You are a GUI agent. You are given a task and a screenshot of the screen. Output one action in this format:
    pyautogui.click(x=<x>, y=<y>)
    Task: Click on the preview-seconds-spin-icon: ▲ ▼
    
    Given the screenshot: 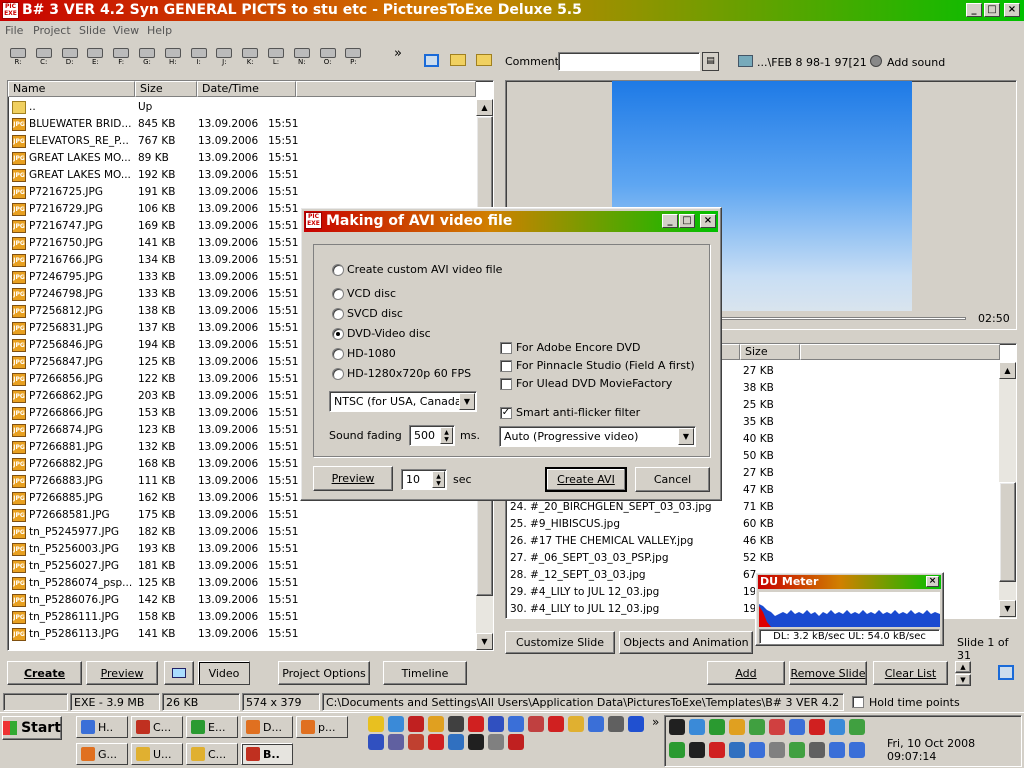 What is the action you would take?
    pyautogui.click(x=438, y=479)
    